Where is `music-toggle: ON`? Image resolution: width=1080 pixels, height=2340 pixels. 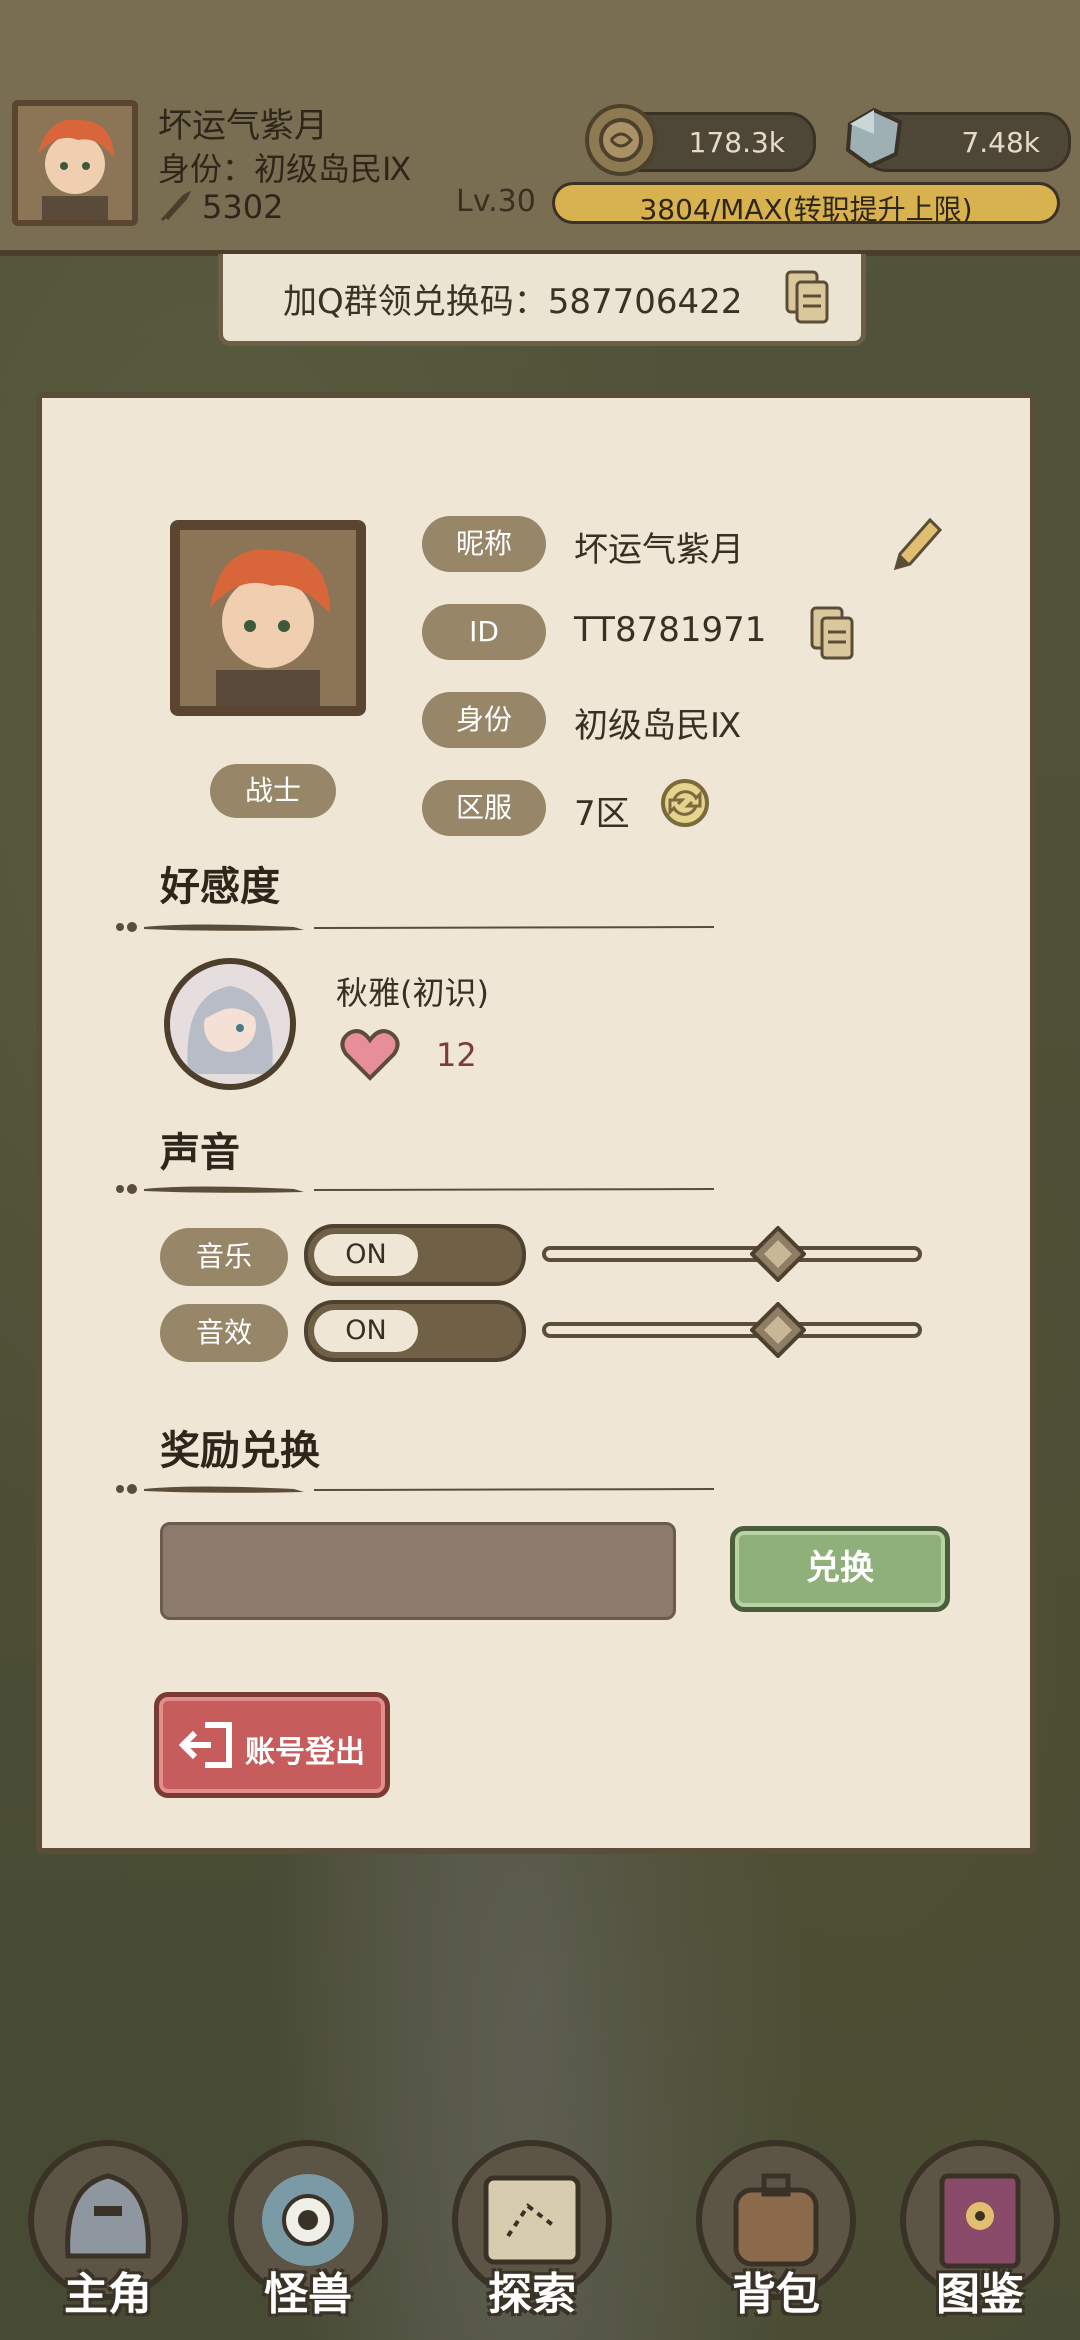
music-toggle: ON is located at coordinates (415, 1255).